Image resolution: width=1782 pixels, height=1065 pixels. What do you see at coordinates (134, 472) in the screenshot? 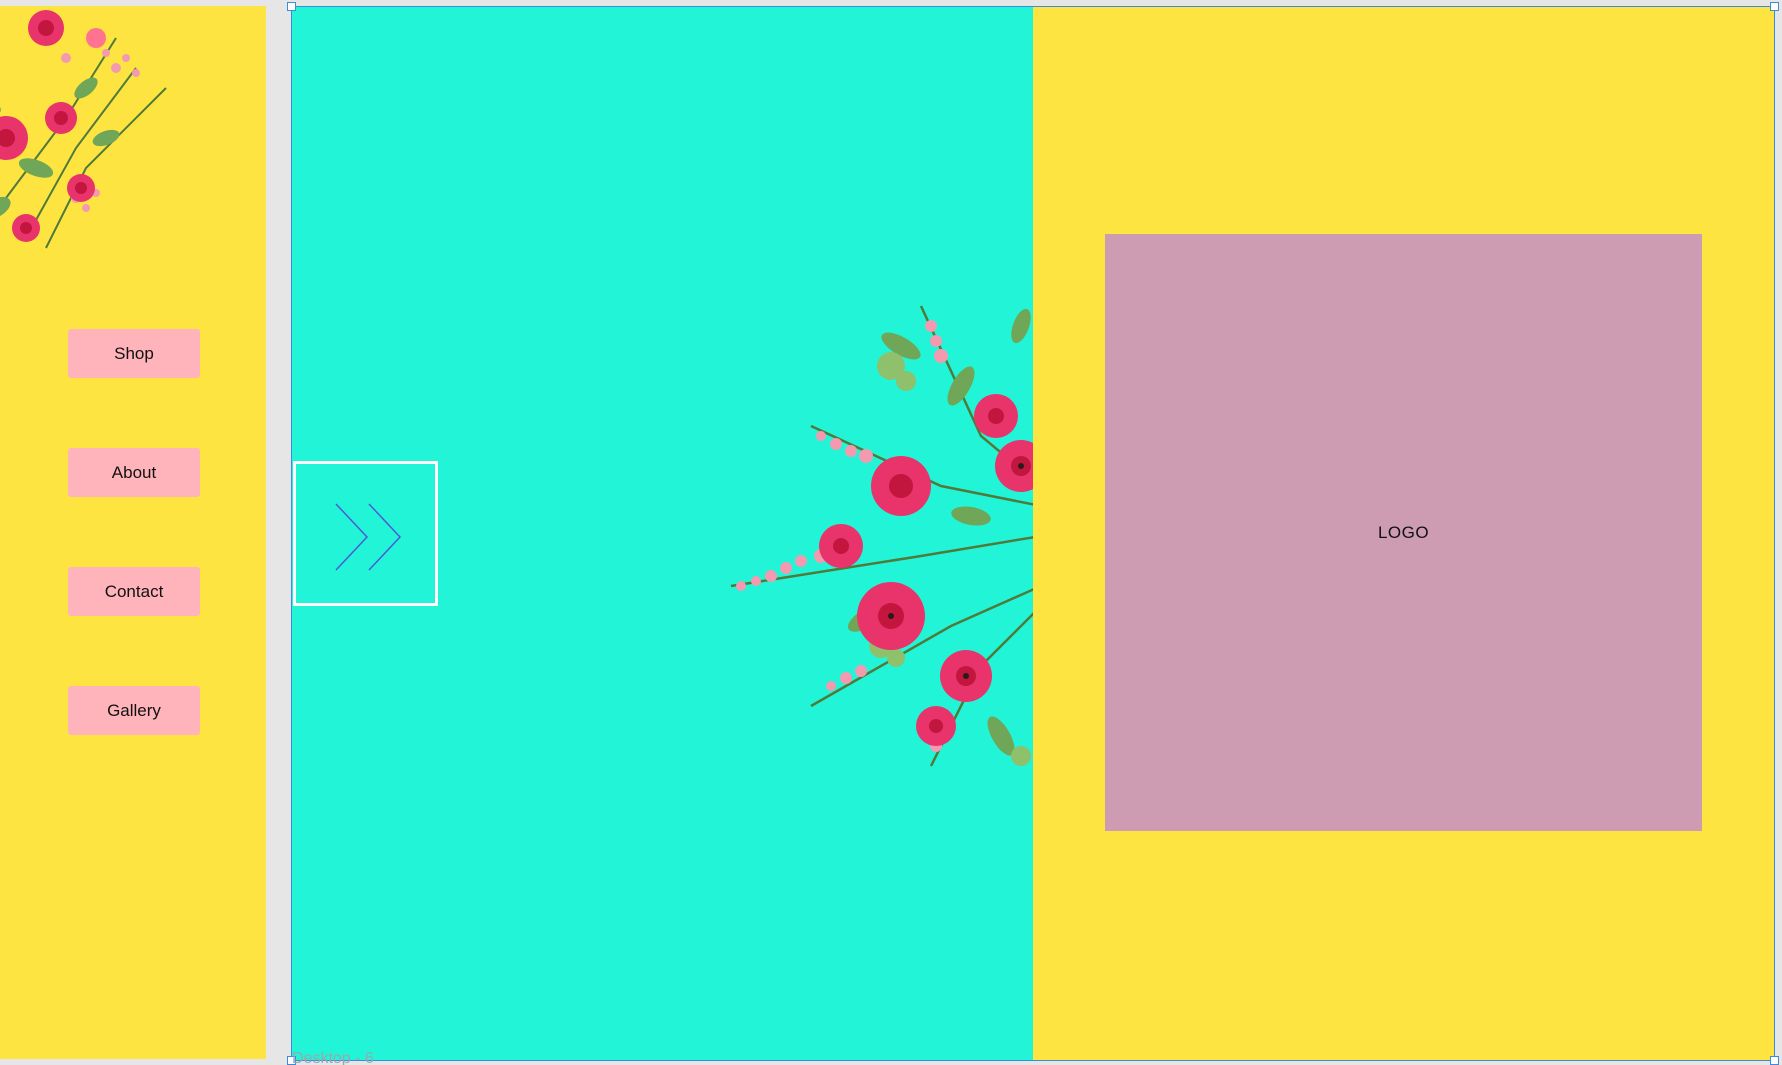
I see `about-button: About` at bounding box center [134, 472].